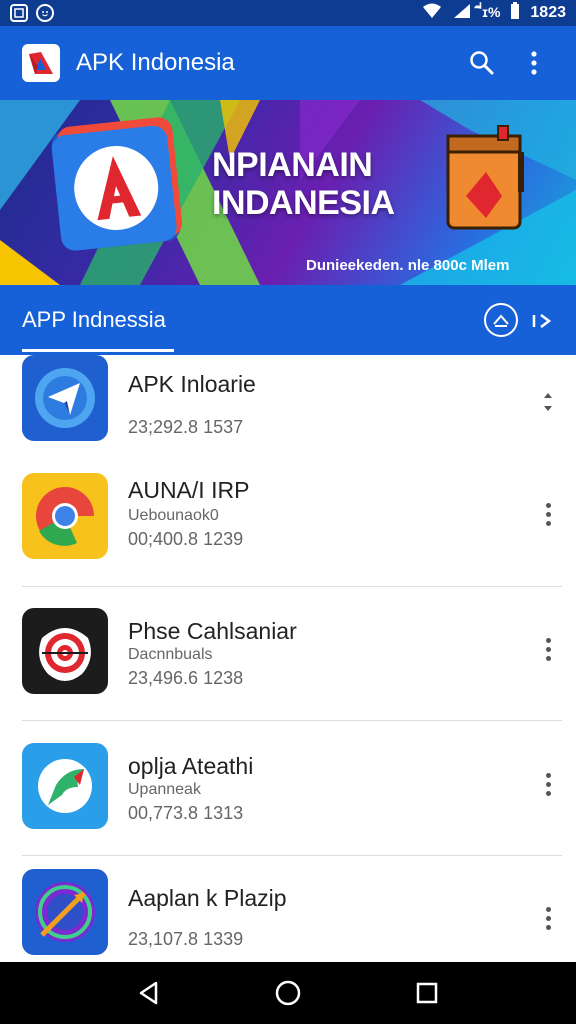  What do you see at coordinates (207, 898) in the screenshot?
I see `app-name: Aaplan k Plazip` at bounding box center [207, 898].